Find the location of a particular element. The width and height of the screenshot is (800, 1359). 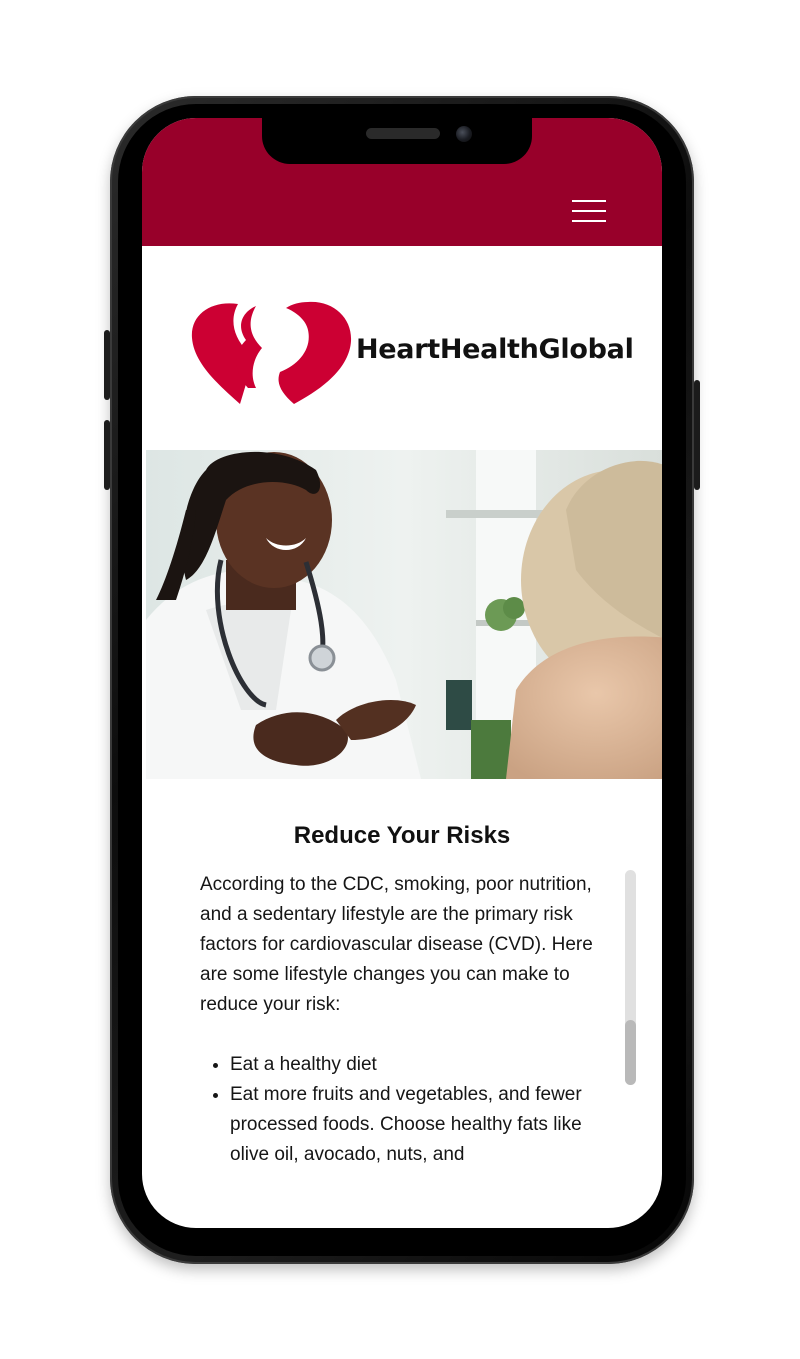

speaker-grille is located at coordinates (403, 133).